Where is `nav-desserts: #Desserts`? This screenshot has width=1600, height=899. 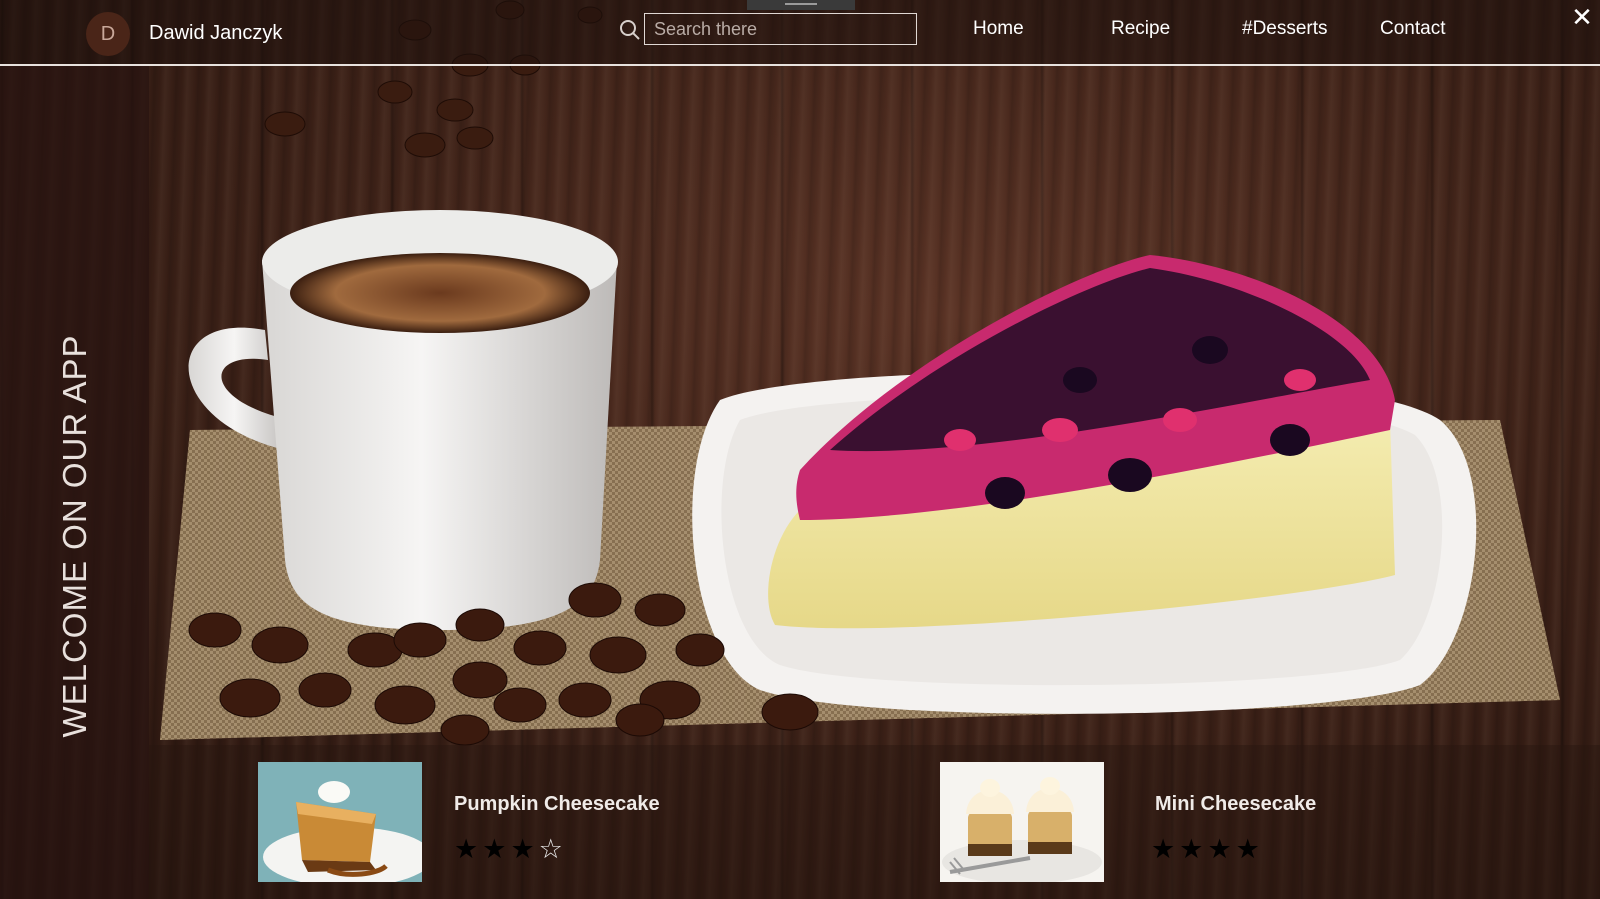
nav-desserts: #Desserts is located at coordinates (1285, 29).